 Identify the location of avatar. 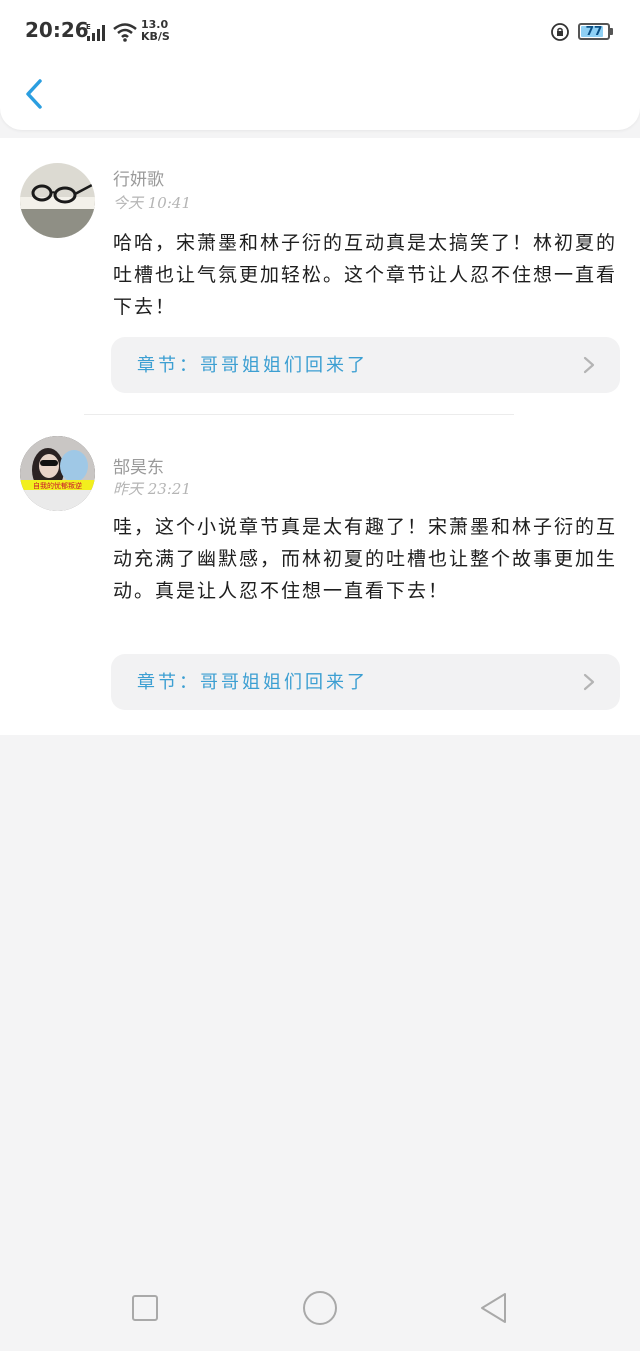
(57, 200).